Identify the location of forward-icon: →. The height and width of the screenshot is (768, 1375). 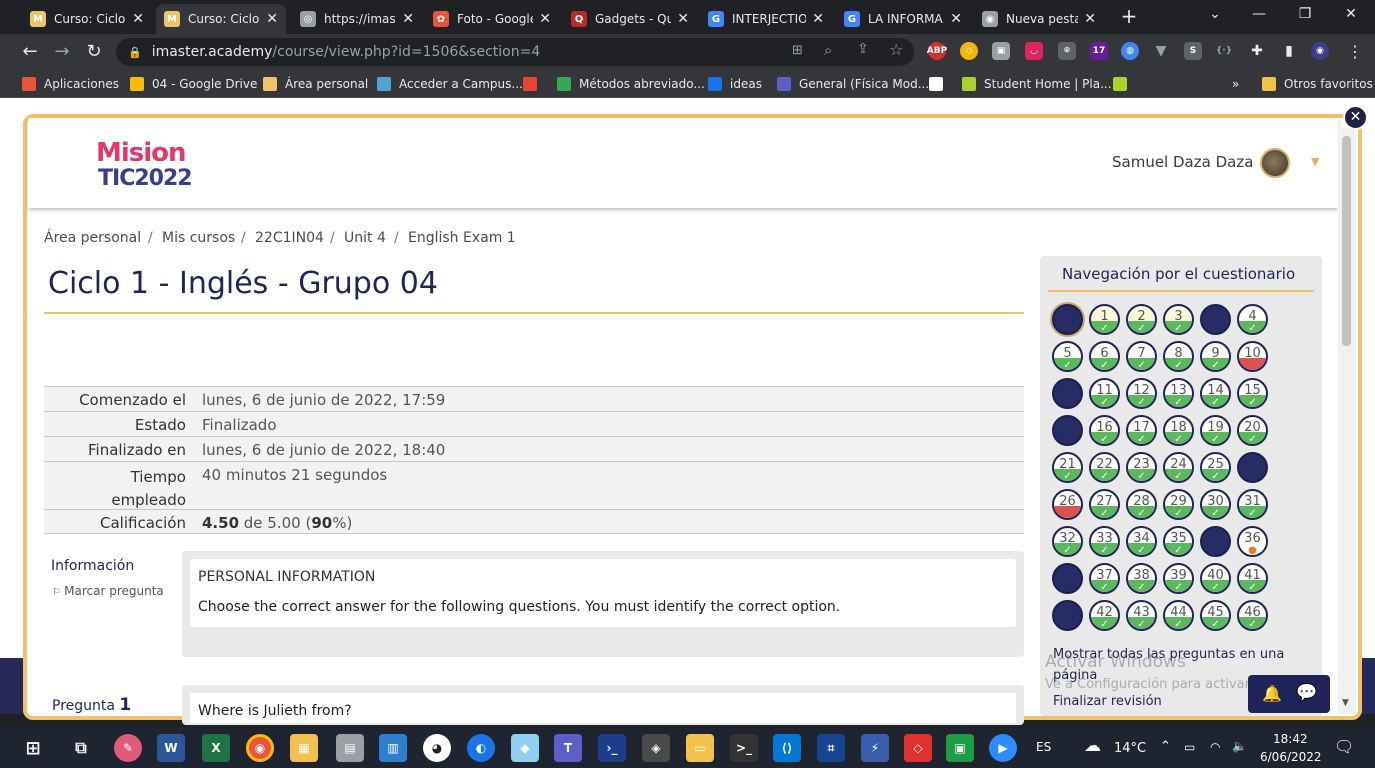
(62, 52).